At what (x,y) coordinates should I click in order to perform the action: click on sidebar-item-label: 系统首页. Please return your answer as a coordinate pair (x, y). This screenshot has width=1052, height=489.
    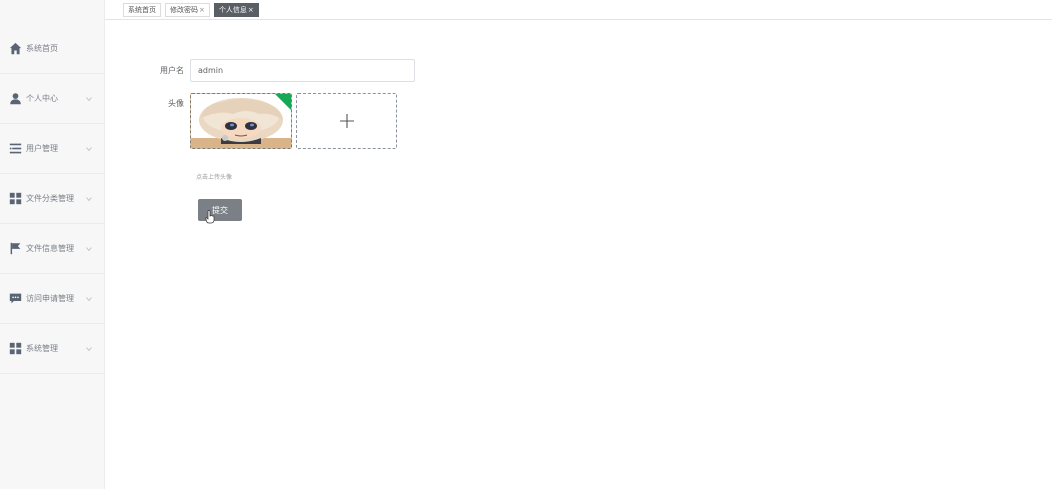
    Looking at the image, I should click on (42, 48).